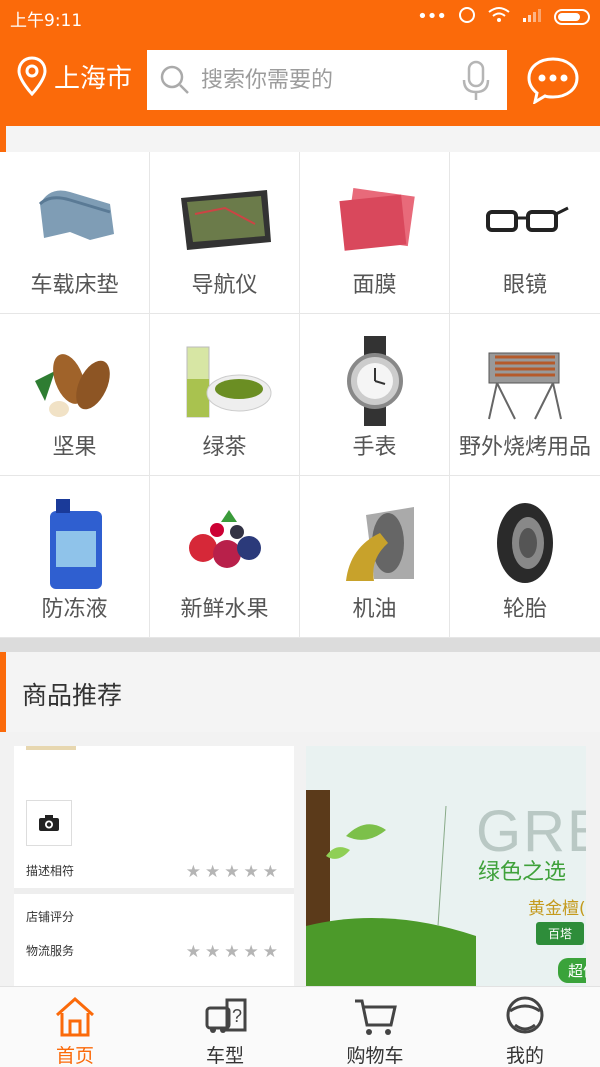 The height and width of the screenshot is (1067, 600). What do you see at coordinates (225, 381) in the screenshot?
I see `green-tea-image` at bounding box center [225, 381].